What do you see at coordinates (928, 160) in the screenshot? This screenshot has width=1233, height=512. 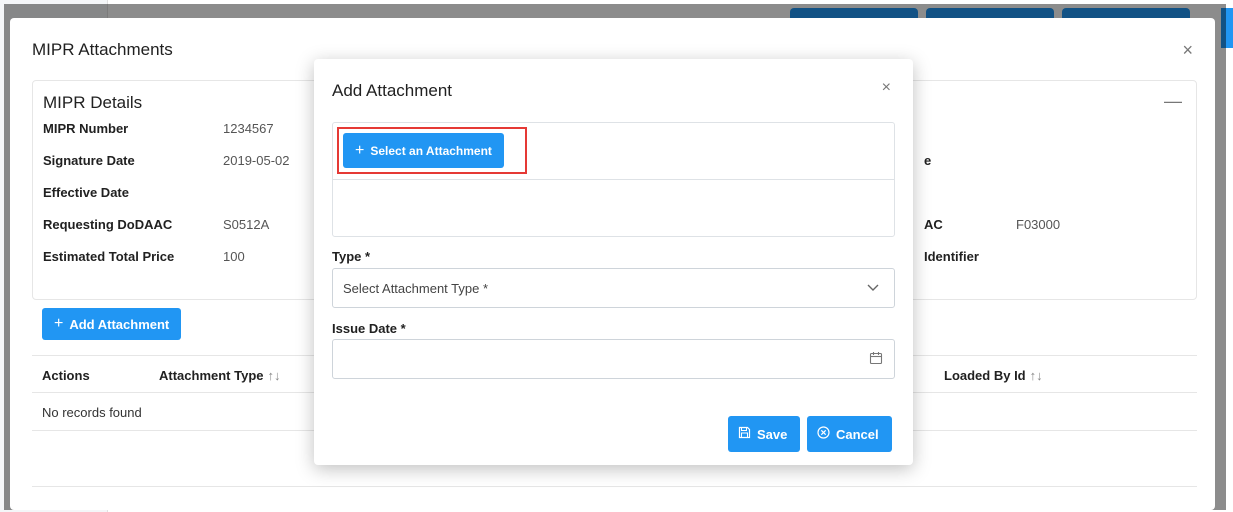 I see `detail-label: e` at bounding box center [928, 160].